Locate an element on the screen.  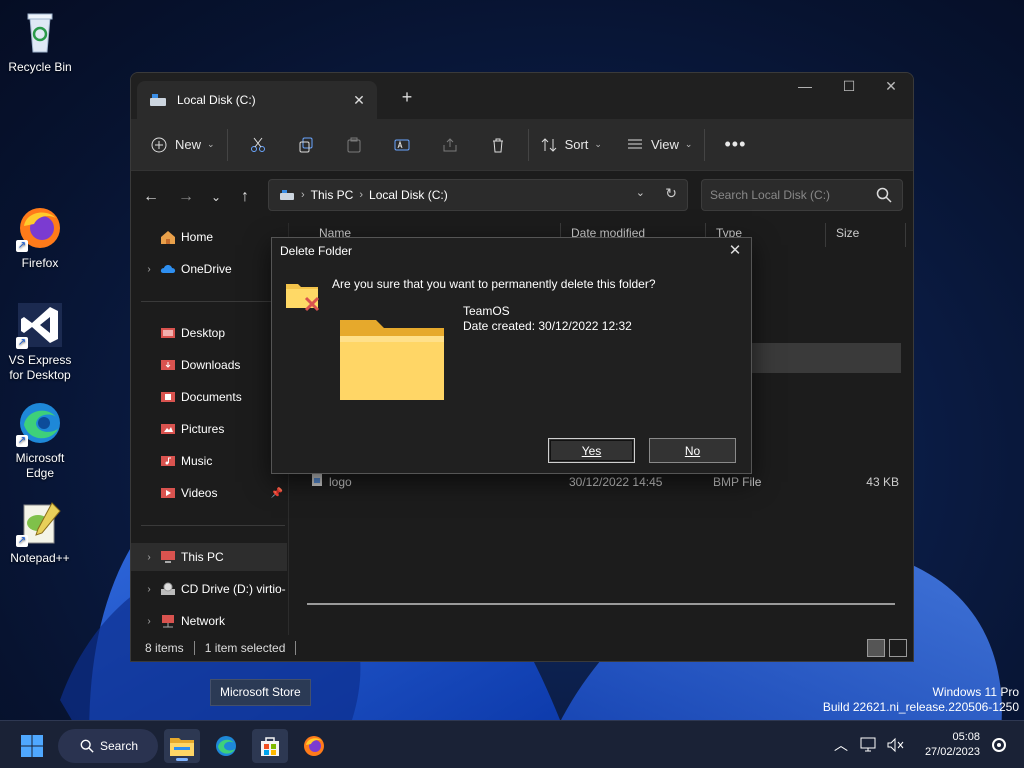
divider is located at coordinates (213, 301).